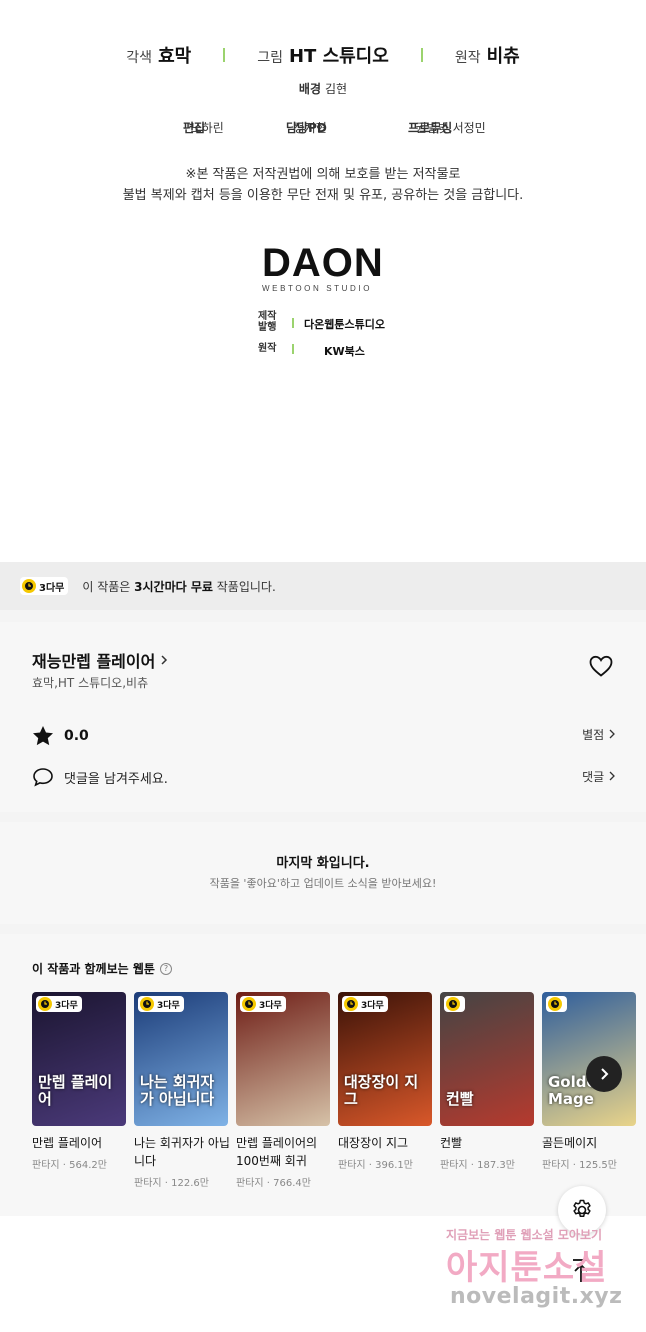 This screenshot has width=646, height=1332. I want to click on webtoon-cover: 3다무, so click(283, 1059).